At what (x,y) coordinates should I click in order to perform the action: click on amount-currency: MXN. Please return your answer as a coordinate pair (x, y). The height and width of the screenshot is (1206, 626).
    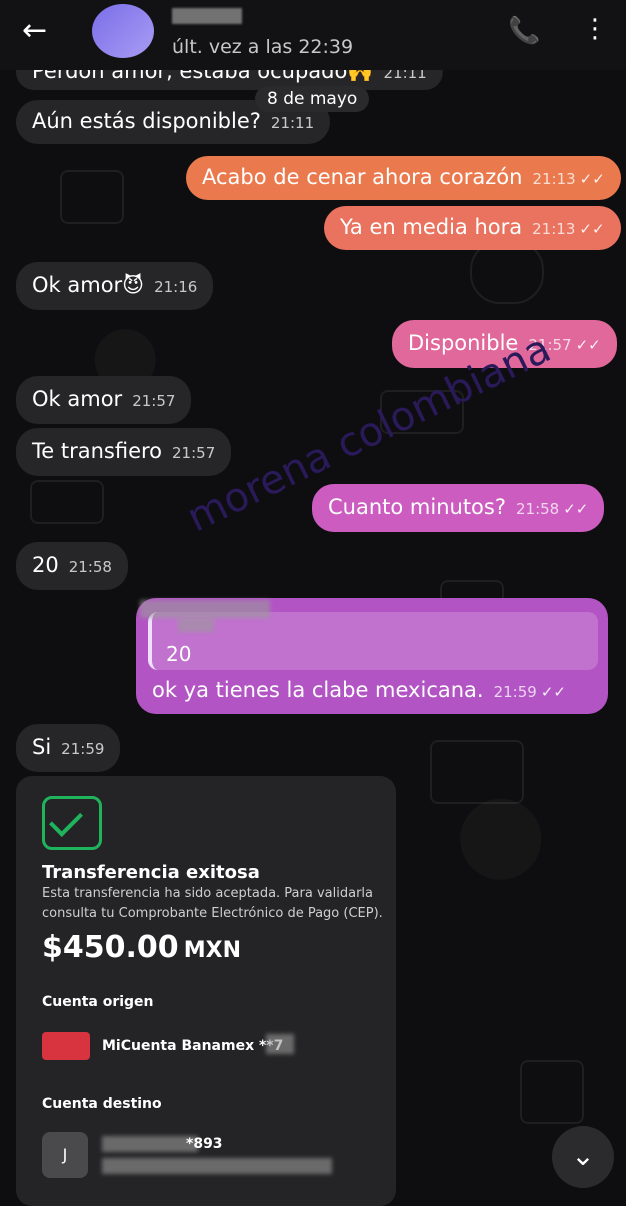
    Looking at the image, I should click on (212, 950).